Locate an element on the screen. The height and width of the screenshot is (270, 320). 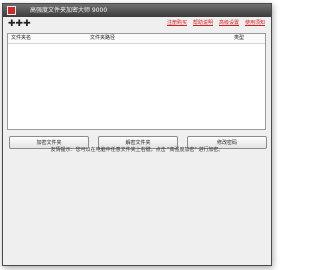
register-link: 注册购买 is located at coordinates (177, 23).